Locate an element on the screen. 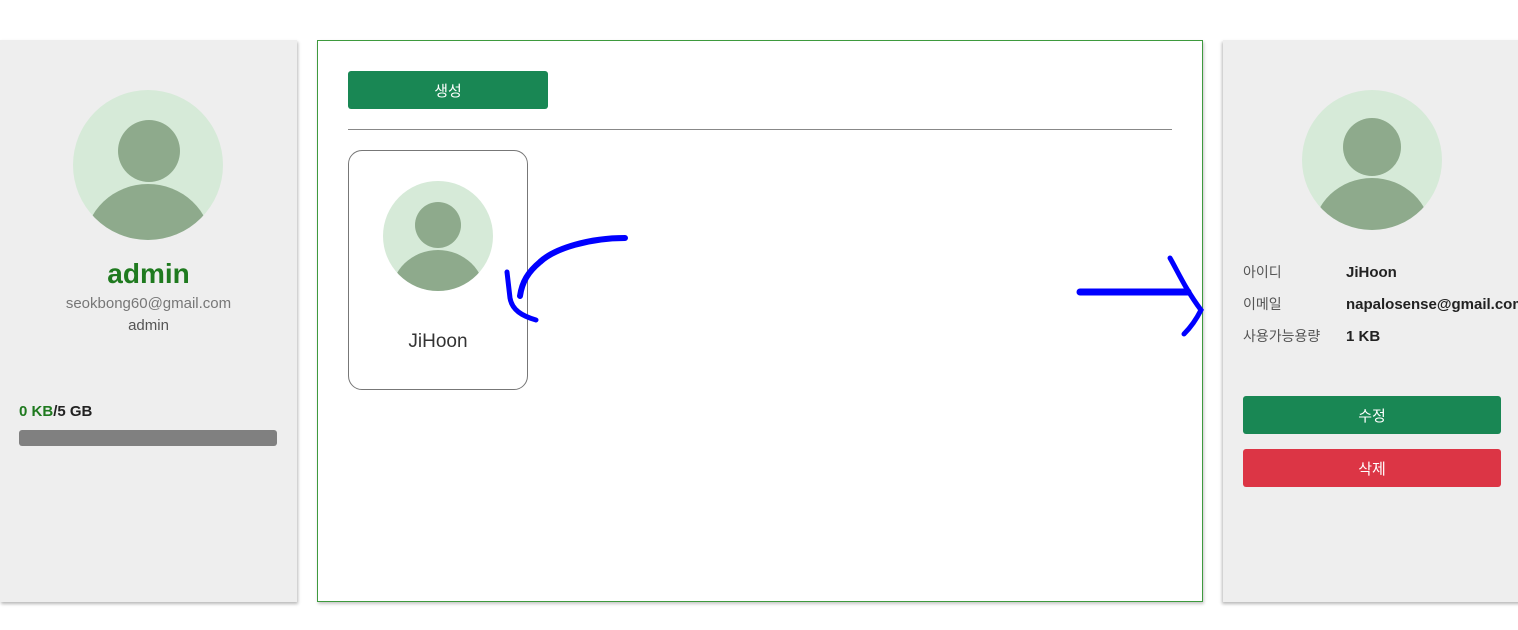  profile-email: seokbong60@gmail.com is located at coordinates (148, 303).